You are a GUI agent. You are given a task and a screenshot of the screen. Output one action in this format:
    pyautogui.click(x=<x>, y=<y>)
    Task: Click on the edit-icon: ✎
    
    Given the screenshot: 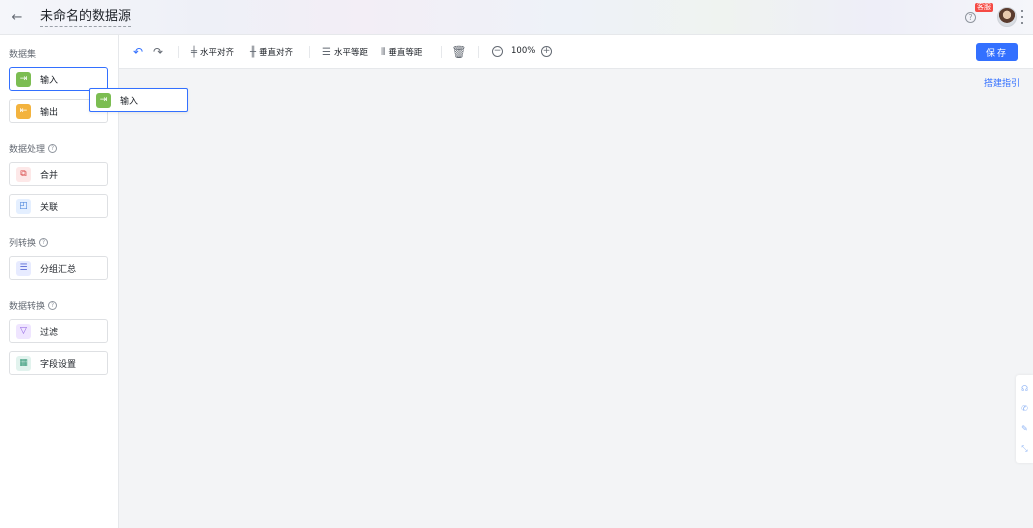 What is the action you would take?
    pyautogui.click(x=1024, y=428)
    